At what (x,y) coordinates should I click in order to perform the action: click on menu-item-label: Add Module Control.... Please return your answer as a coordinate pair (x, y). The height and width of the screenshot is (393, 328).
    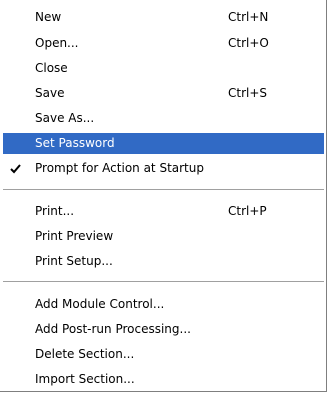
    Looking at the image, I should click on (100, 304).